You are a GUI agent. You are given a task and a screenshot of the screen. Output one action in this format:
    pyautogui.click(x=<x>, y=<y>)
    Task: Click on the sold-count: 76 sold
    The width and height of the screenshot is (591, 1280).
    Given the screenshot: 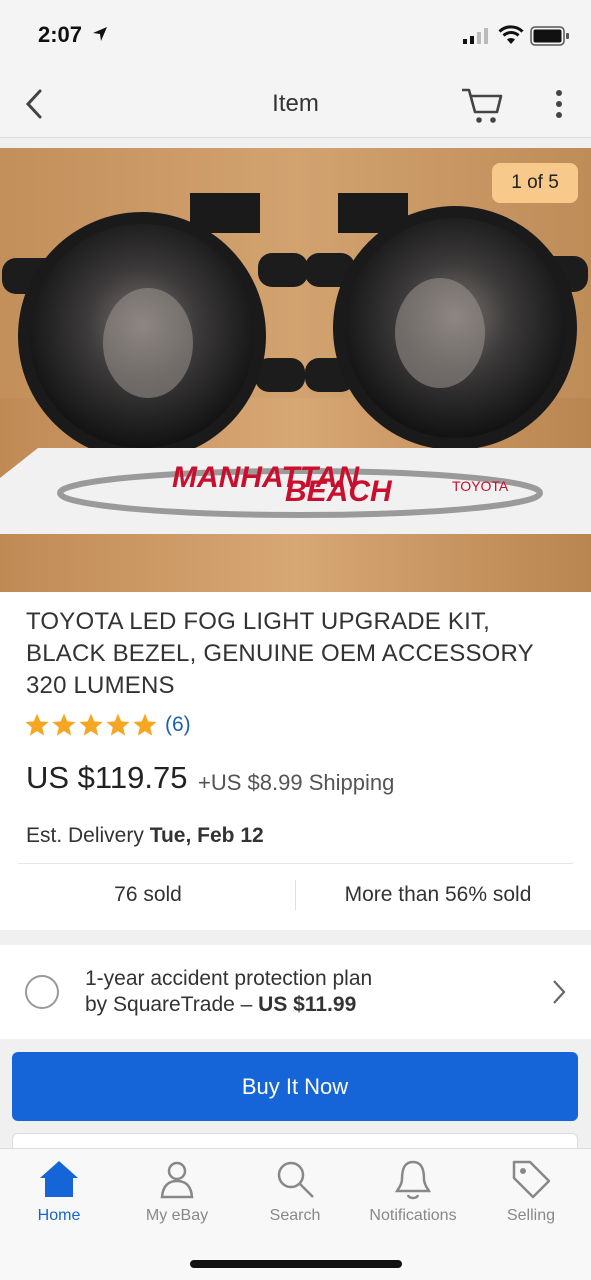 What is the action you would take?
    pyautogui.click(x=148, y=894)
    